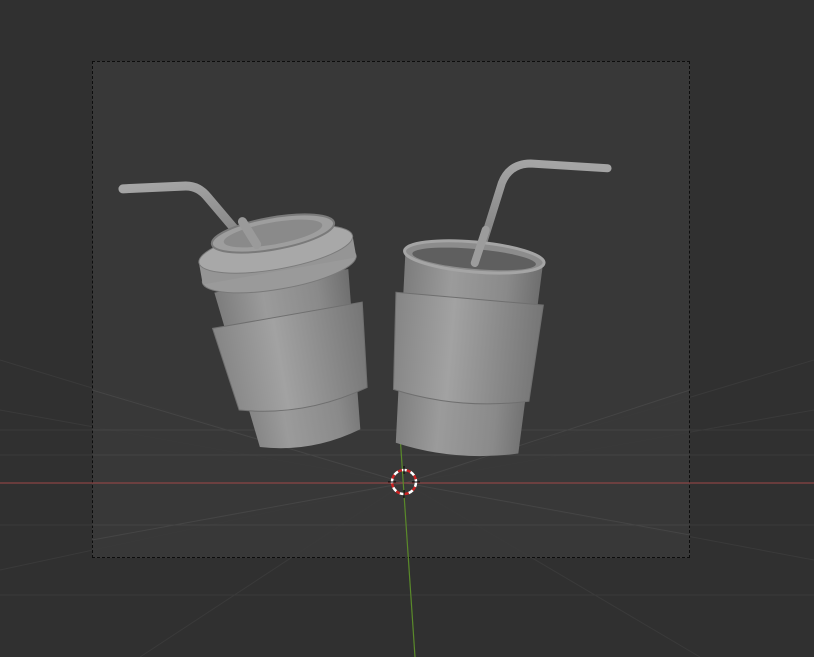 This screenshot has height=657, width=814. I want to click on y-axis-line, so click(407, 538).